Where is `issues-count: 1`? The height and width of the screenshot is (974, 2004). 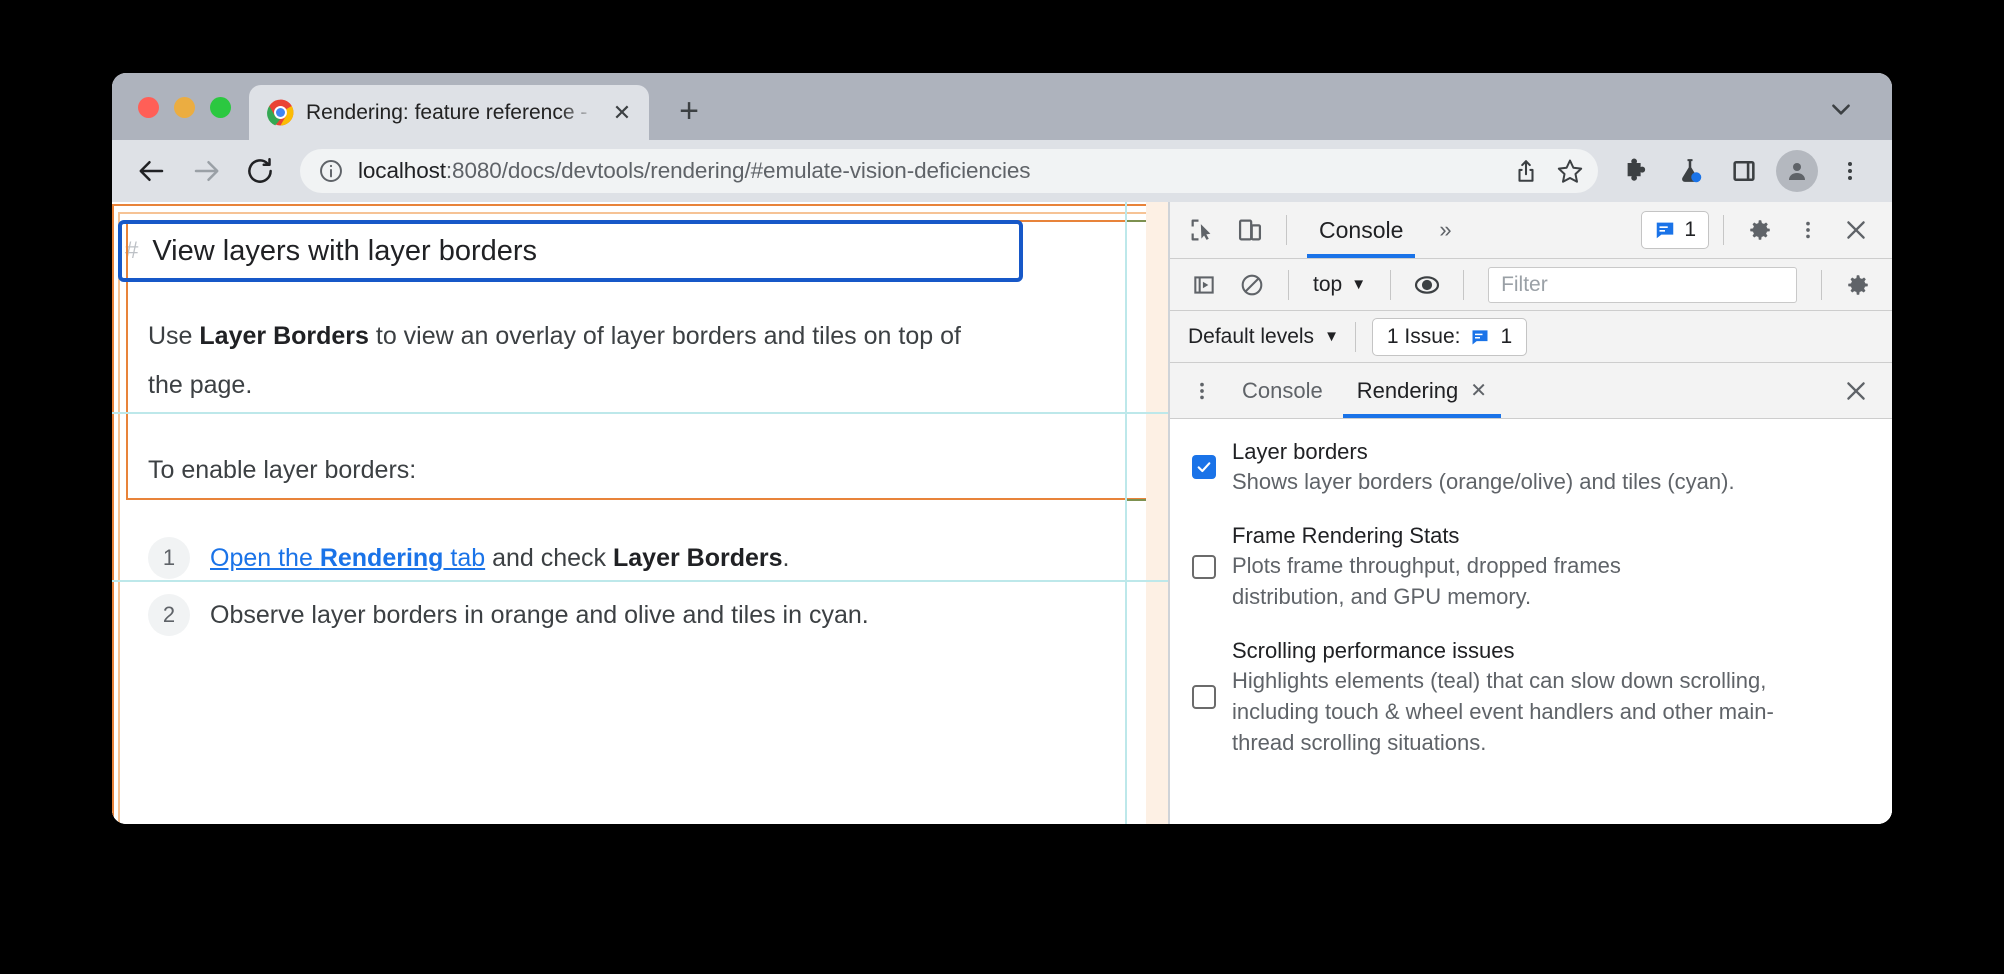 issues-count: 1 is located at coordinates (1506, 336).